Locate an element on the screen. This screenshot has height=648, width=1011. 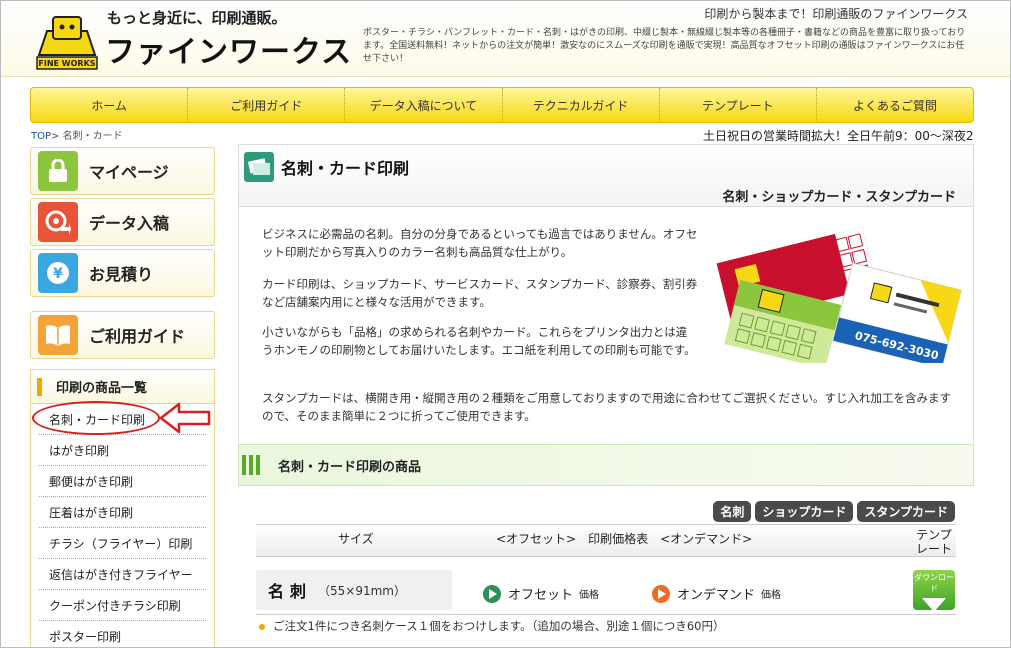
list-item-postal-postcard: 郵便はがき印刷 is located at coordinates (122, 481).